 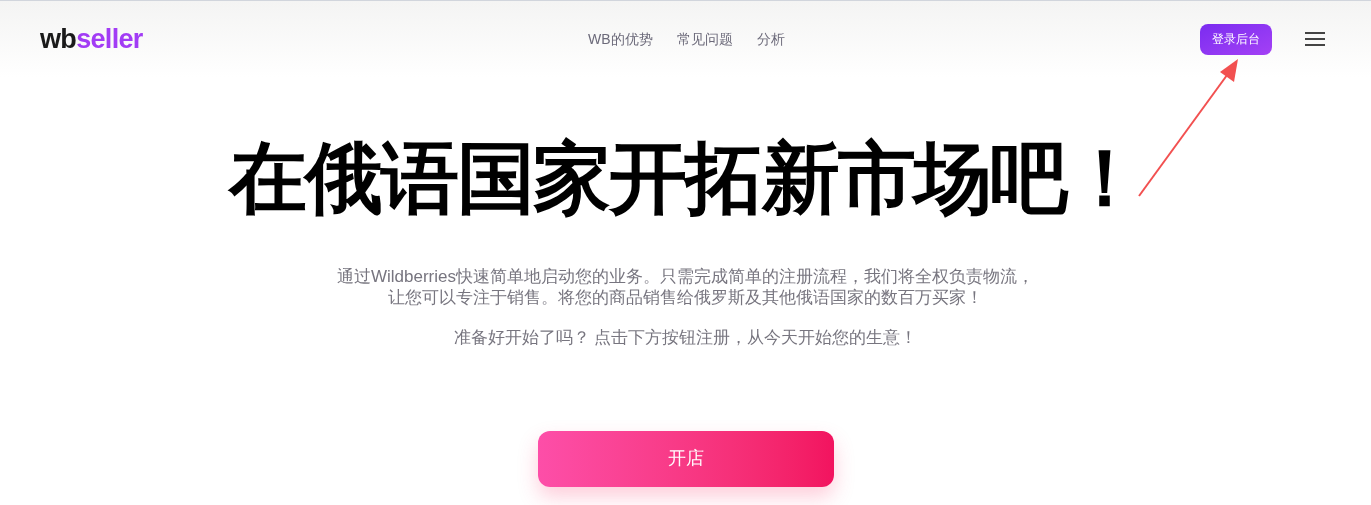 I want to click on nav-link: 分析, so click(x=770, y=39).